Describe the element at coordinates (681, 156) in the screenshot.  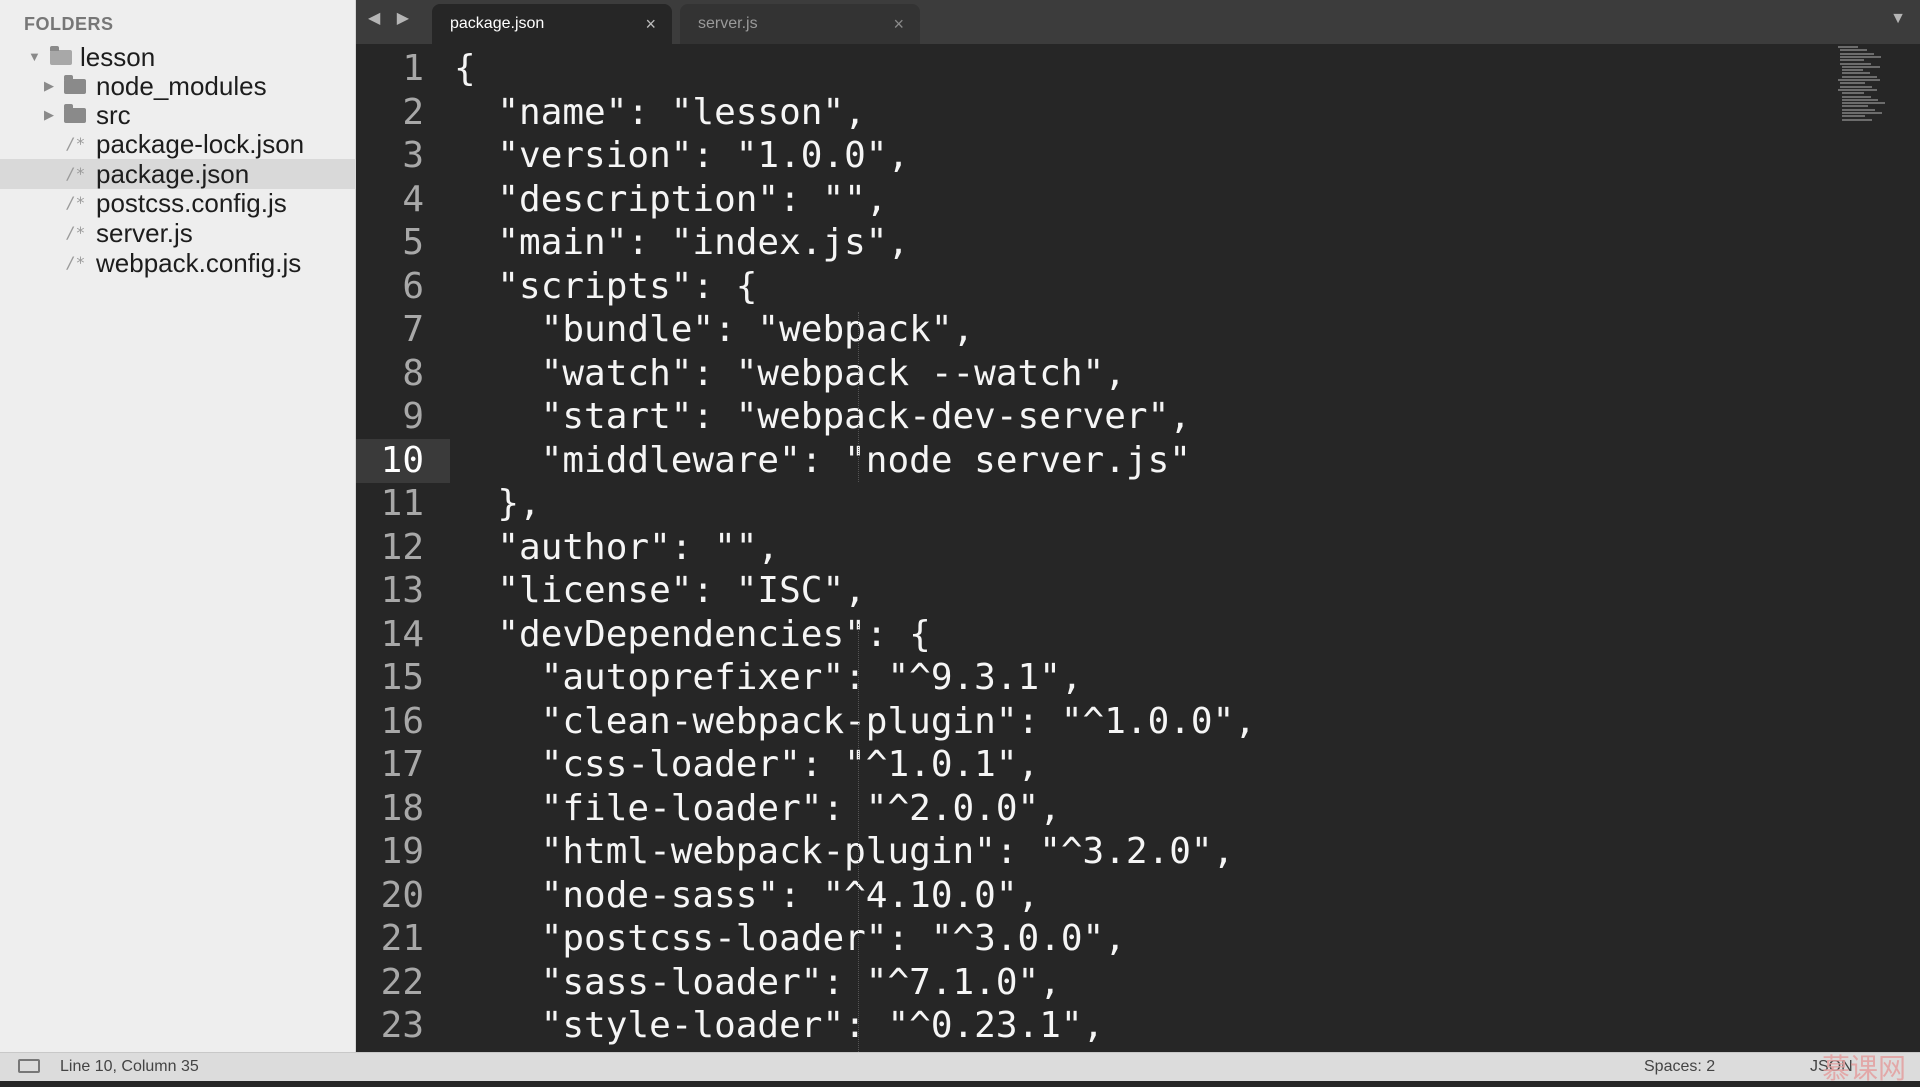
I see `code-line: "version": "1.0.0",` at that location.